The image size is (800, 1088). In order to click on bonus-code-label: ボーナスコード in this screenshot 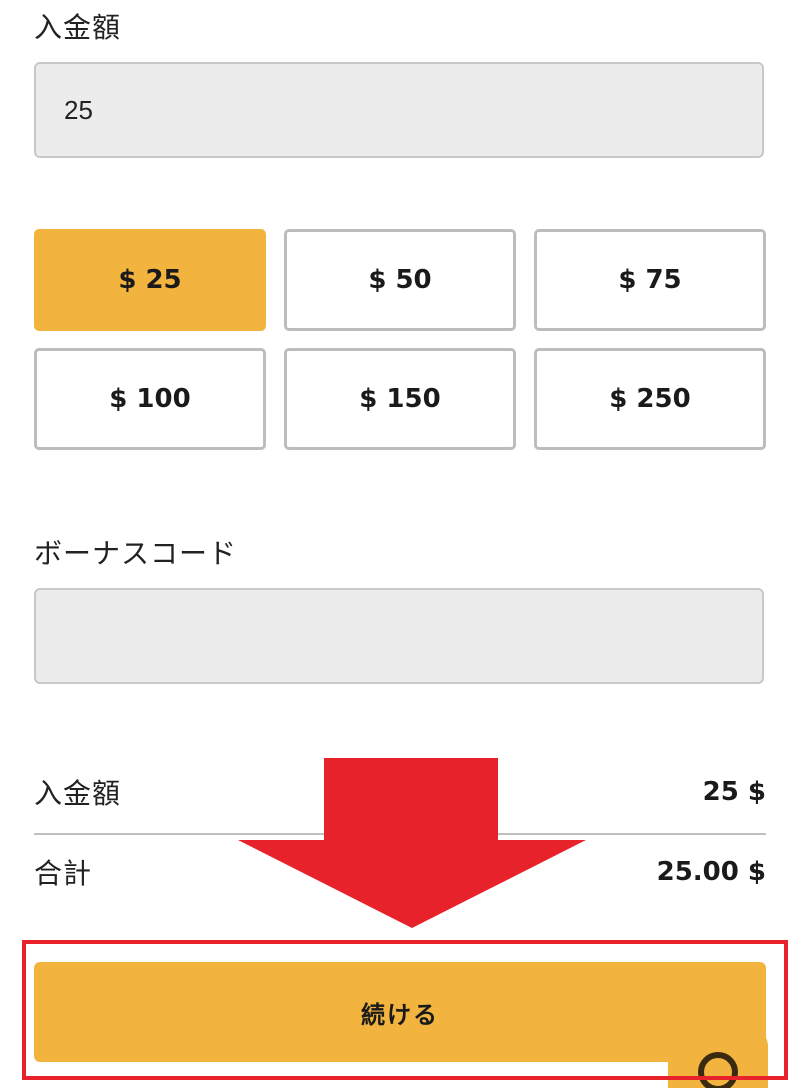, I will do `click(136, 553)`.